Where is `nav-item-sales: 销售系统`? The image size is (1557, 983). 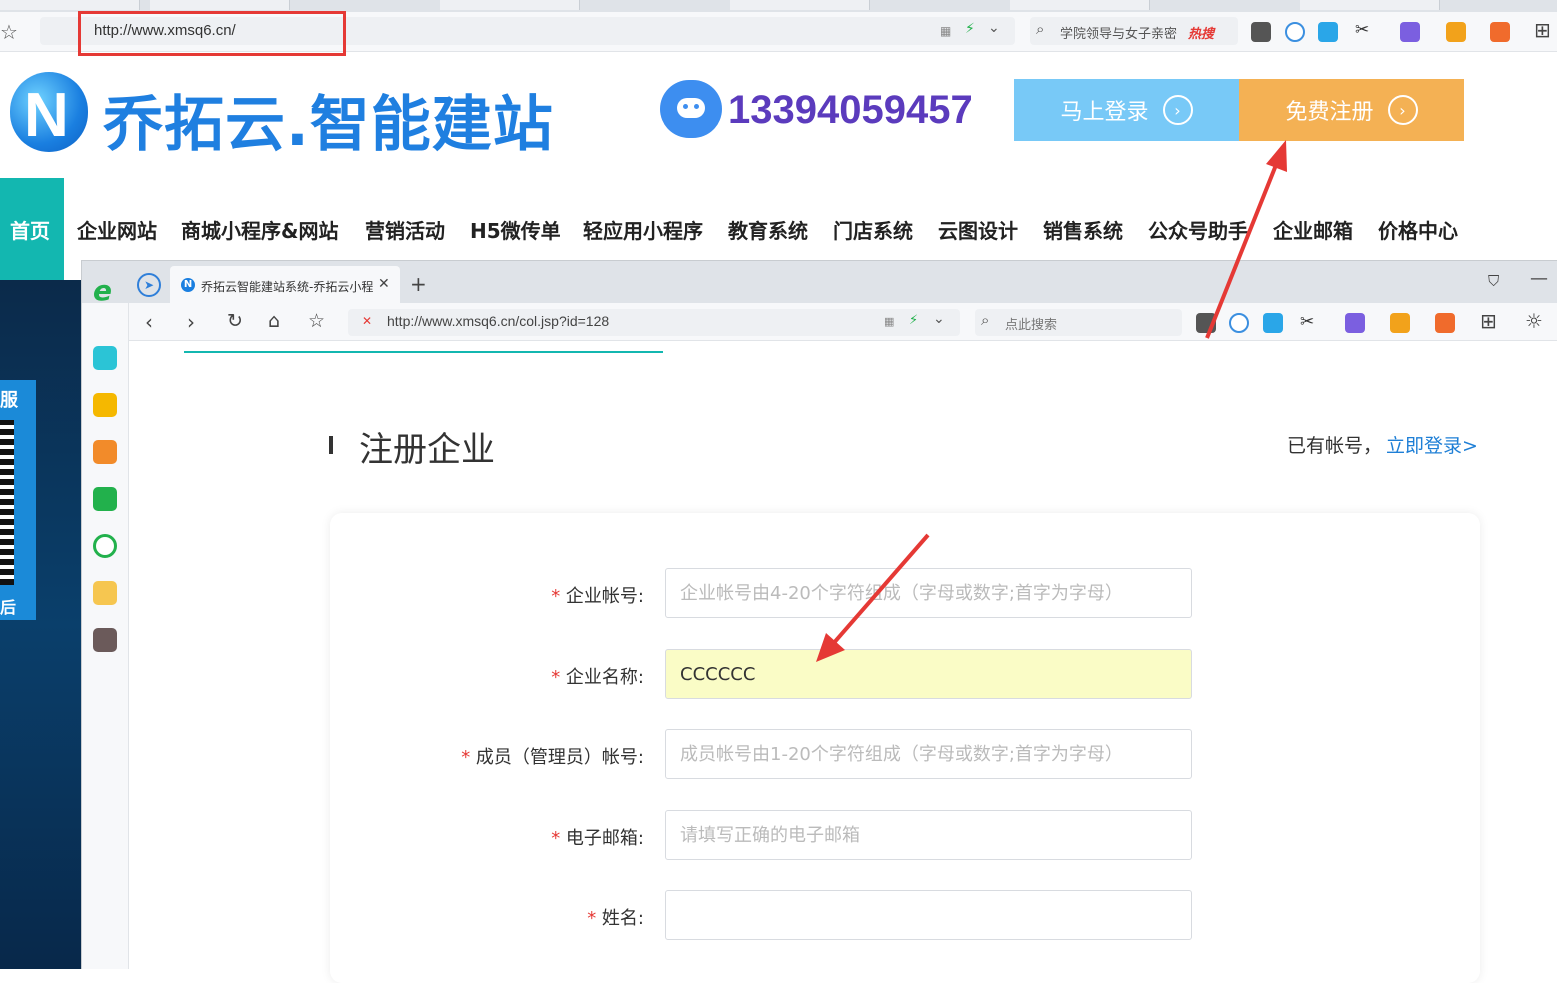
nav-item-sales: 销售系统 is located at coordinates (1083, 229).